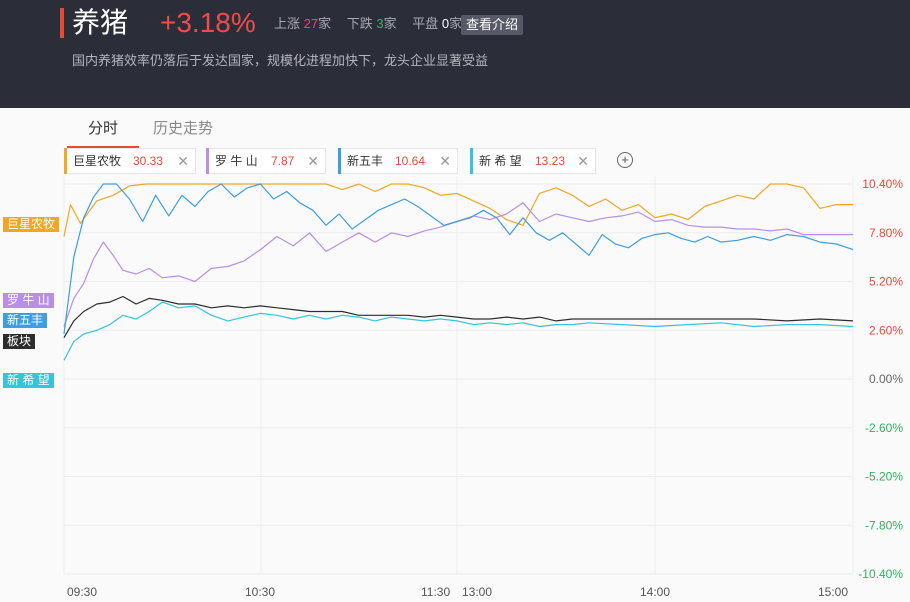  Describe the element at coordinates (28, 300) in the screenshot. I see `legend-lns: 罗 牛 山` at that location.